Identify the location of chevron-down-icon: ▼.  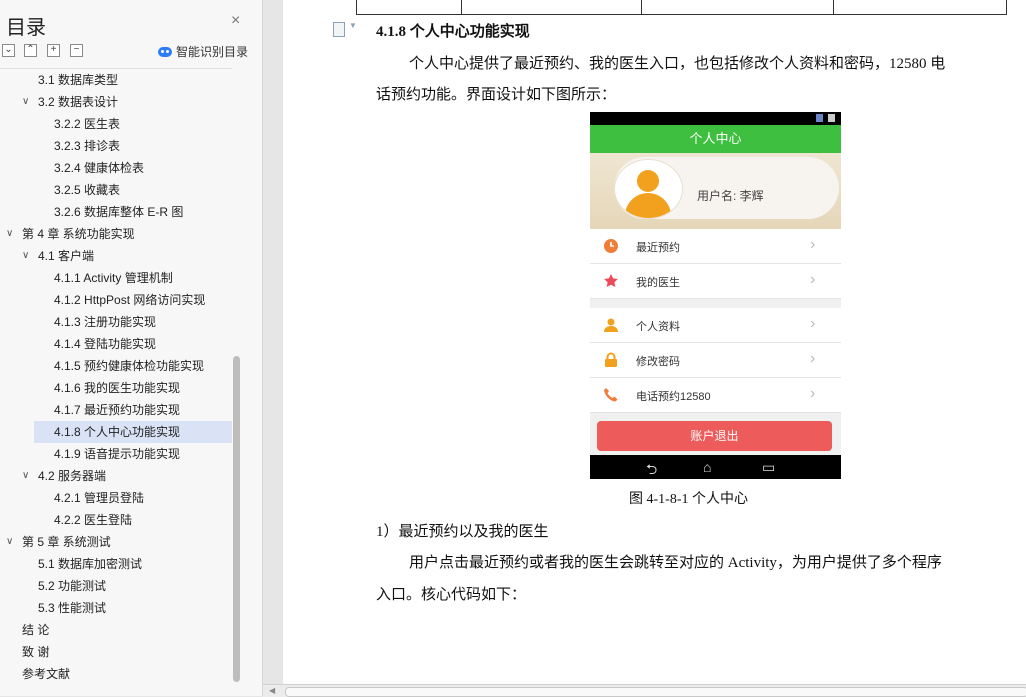
(353, 25).